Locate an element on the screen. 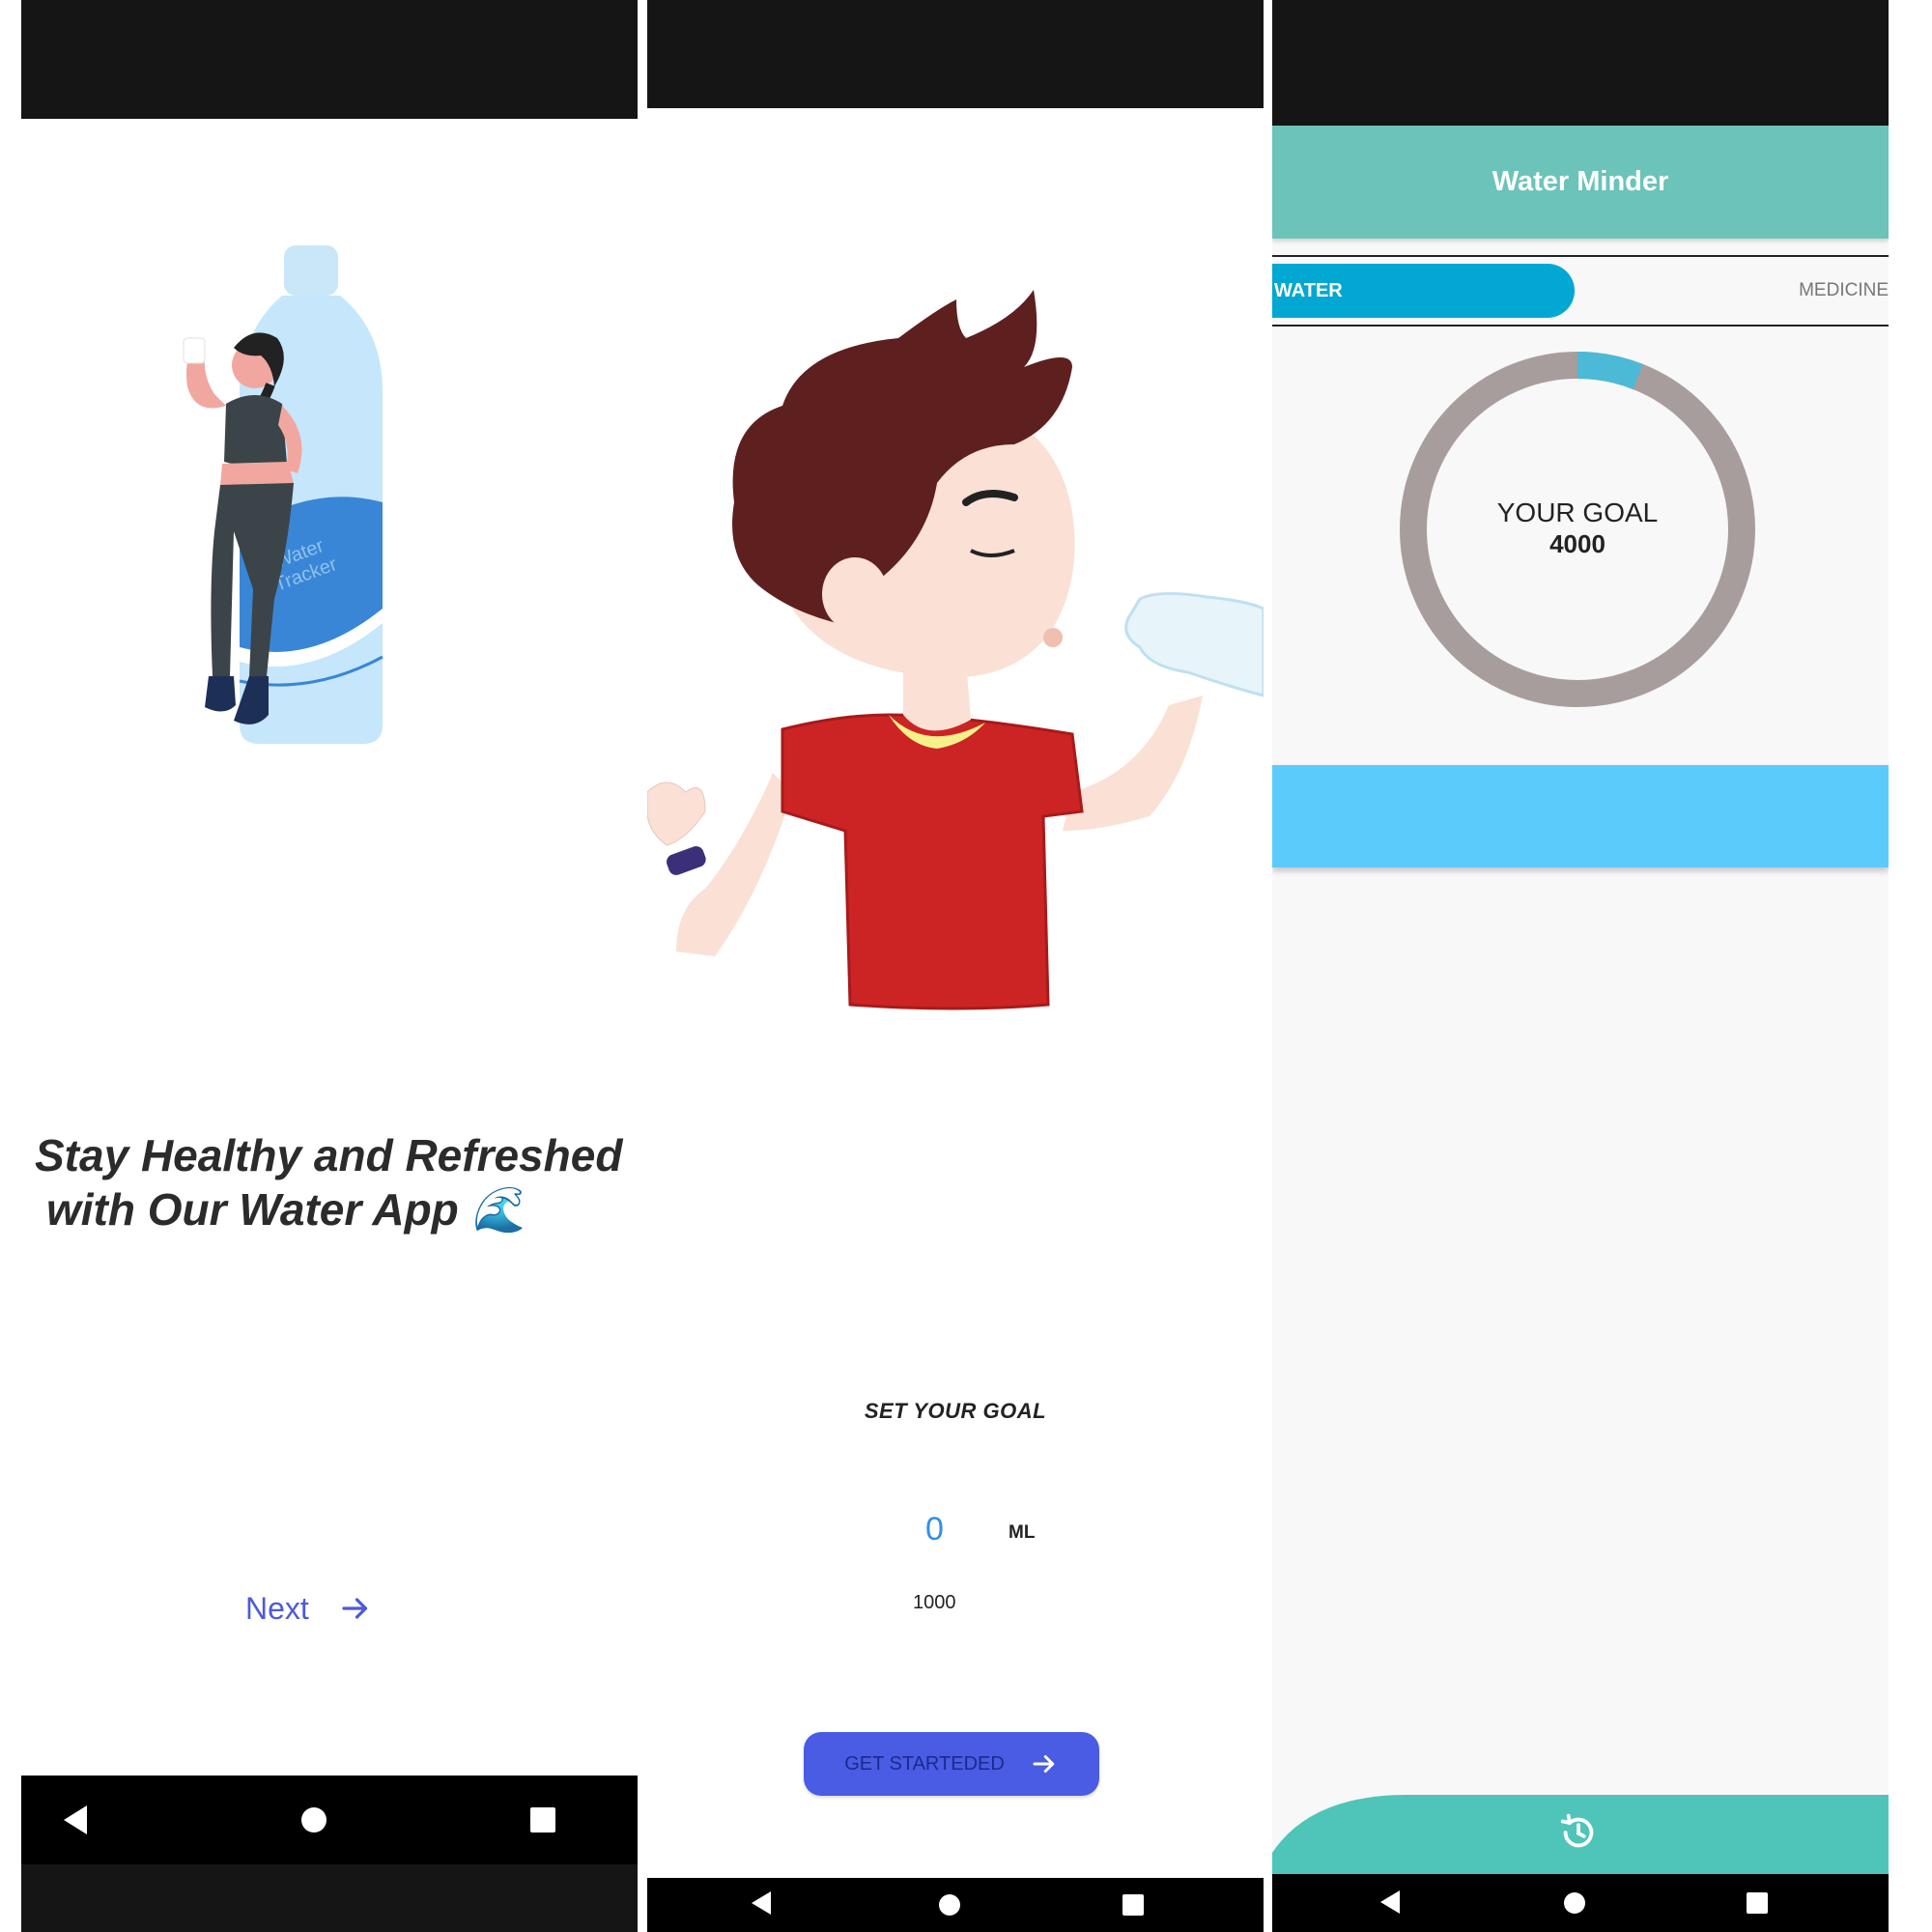 This screenshot has width=1932, height=1932. get-started-button: GET STARTEDED is located at coordinates (951, 1764).